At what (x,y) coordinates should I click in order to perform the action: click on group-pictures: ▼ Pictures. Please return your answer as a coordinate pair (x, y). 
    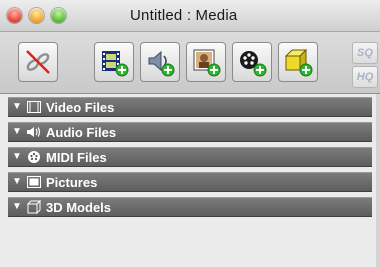
    Looking at the image, I should click on (190, 182).